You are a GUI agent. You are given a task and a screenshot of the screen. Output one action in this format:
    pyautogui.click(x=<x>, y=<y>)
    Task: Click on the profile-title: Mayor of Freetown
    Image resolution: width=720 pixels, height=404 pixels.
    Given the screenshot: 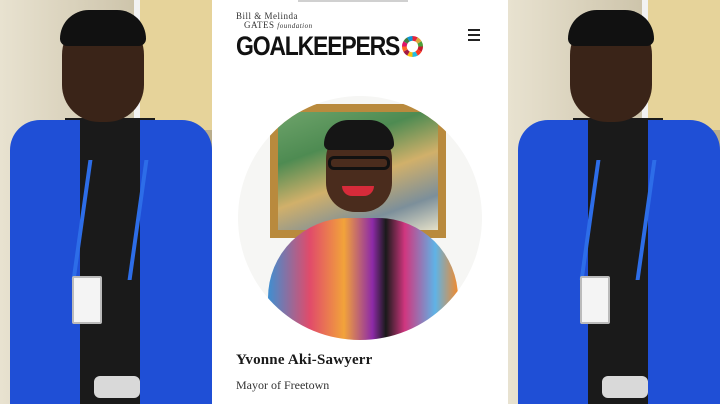 What is the action you would take?
    pyautogui.click(x=283, y=385)
    